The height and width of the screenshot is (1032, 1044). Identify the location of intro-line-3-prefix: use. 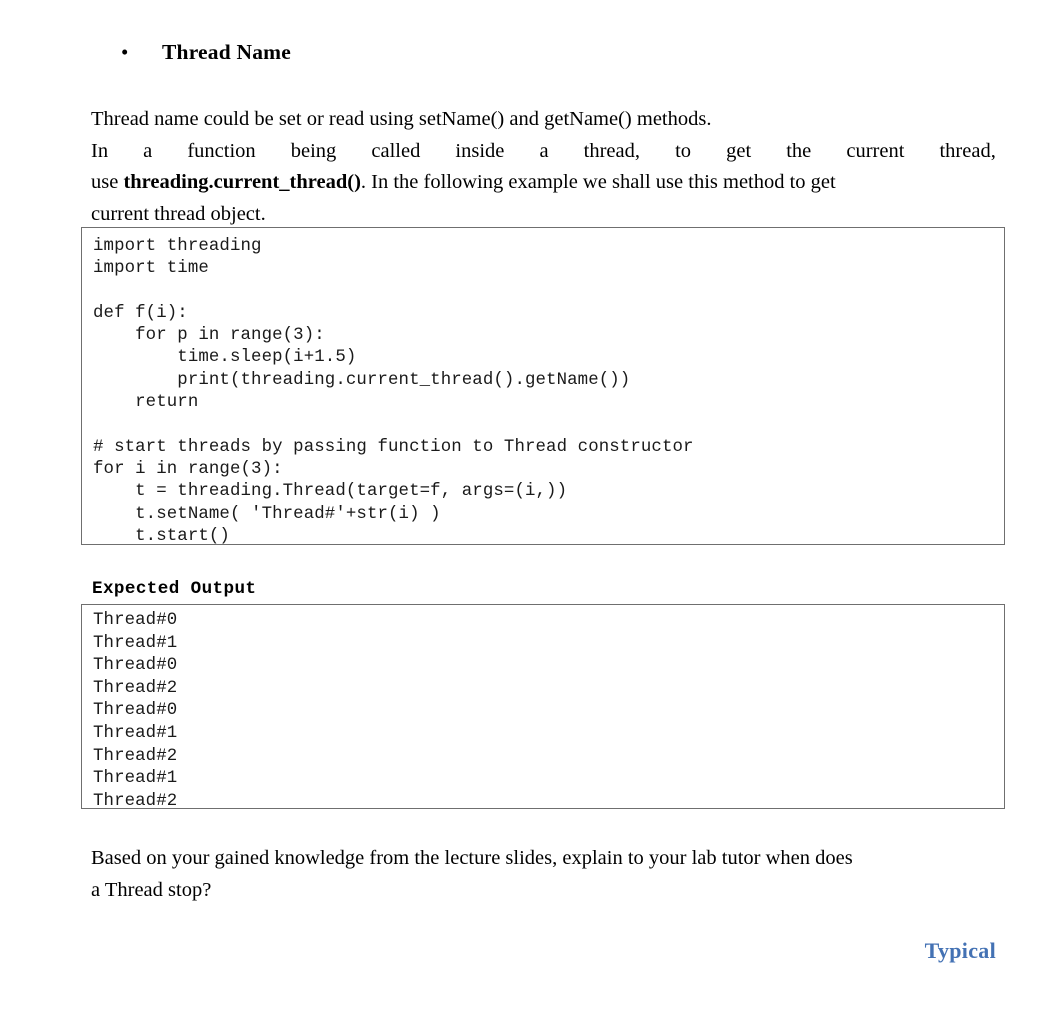
(107, 182).